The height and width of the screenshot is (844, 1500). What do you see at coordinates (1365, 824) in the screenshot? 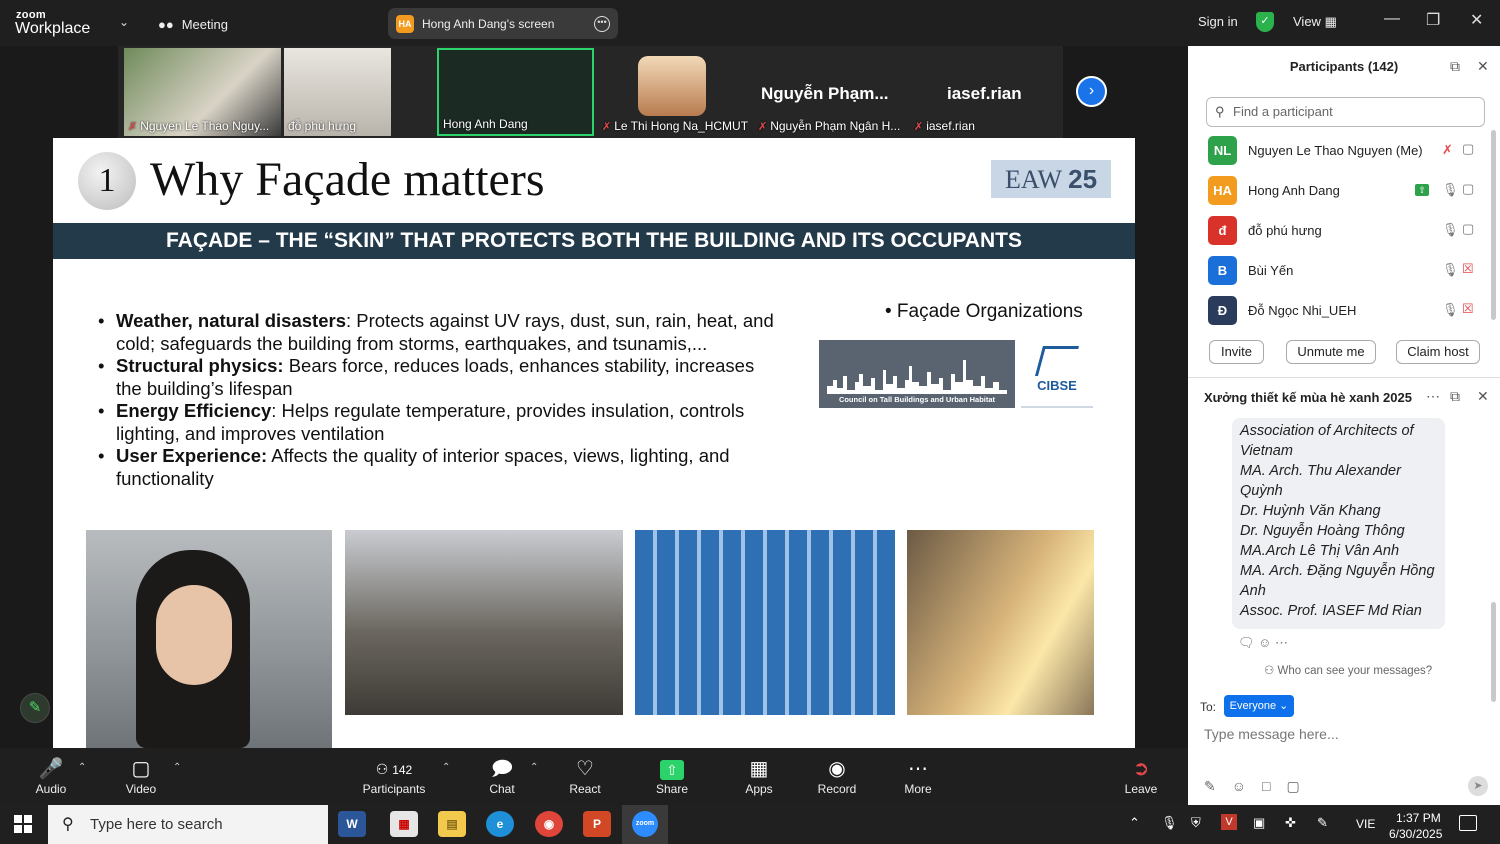
I see `language-indicator: VIE` at bounding box center [1365, 824].